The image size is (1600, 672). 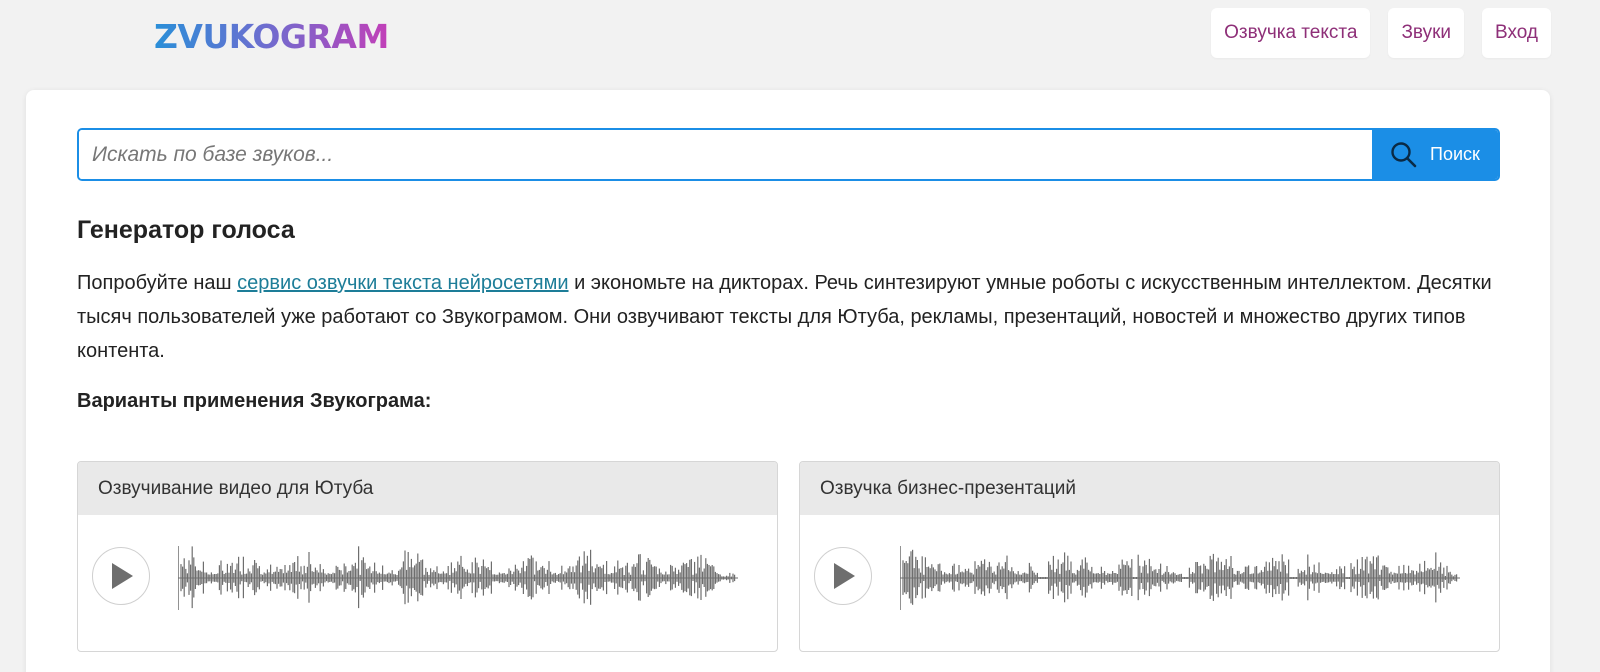 I want to click on nav-text-to-speech-button: Озвучка текста, so click(x=1291, y=33).